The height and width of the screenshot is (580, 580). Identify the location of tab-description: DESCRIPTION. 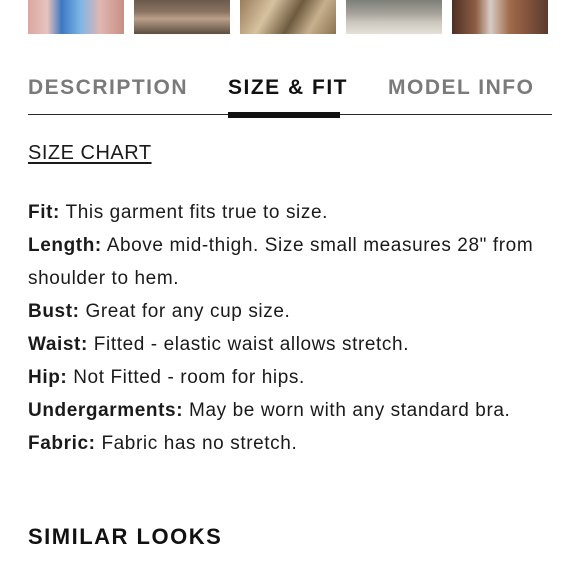
(108, 88).